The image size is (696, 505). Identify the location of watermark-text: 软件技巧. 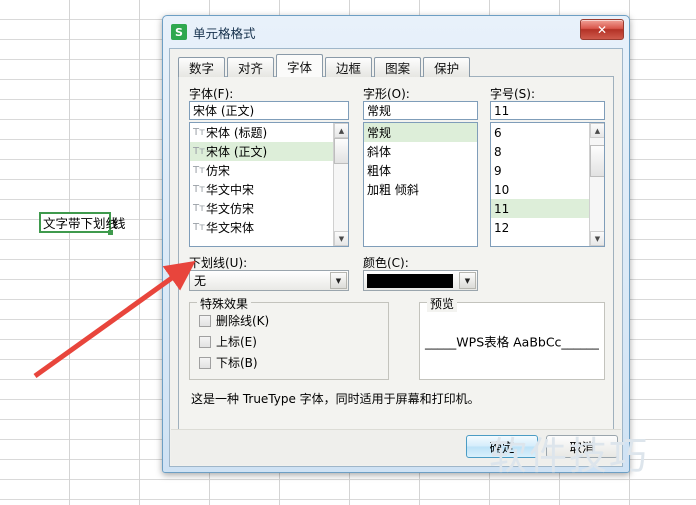
(569, 456).